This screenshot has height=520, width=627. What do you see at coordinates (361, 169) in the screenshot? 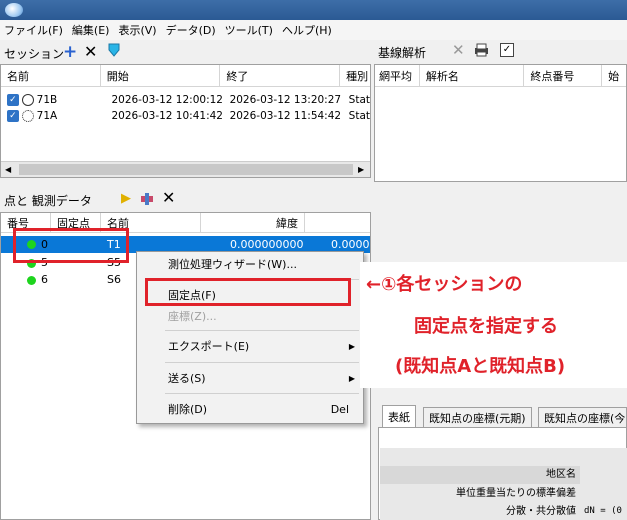
I see `scroll-right-icon: ▶` at bounding box center [361, 169].